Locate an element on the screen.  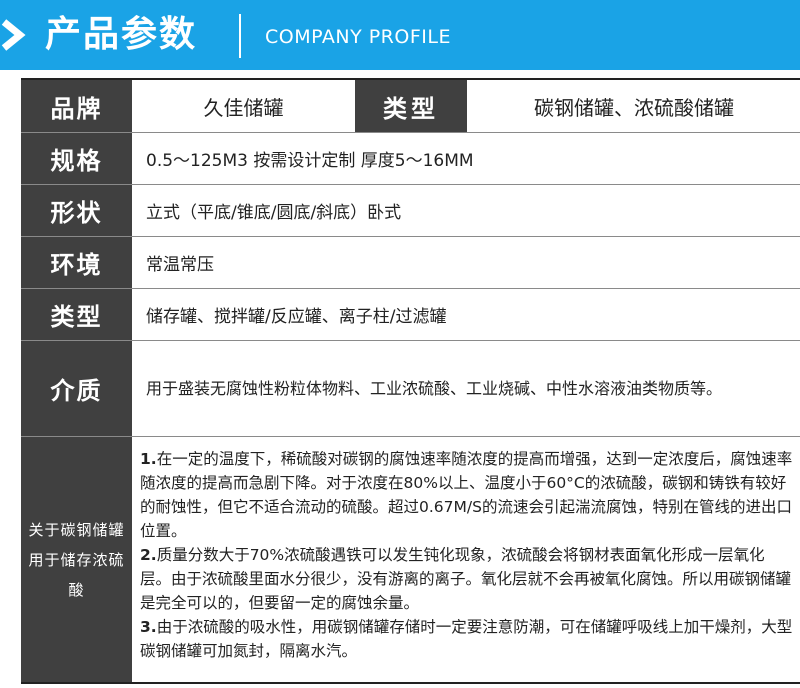
spec-value: 0.5～125M3 按需设计定制 厚度5～16MM is located at coordinates (310, 161).